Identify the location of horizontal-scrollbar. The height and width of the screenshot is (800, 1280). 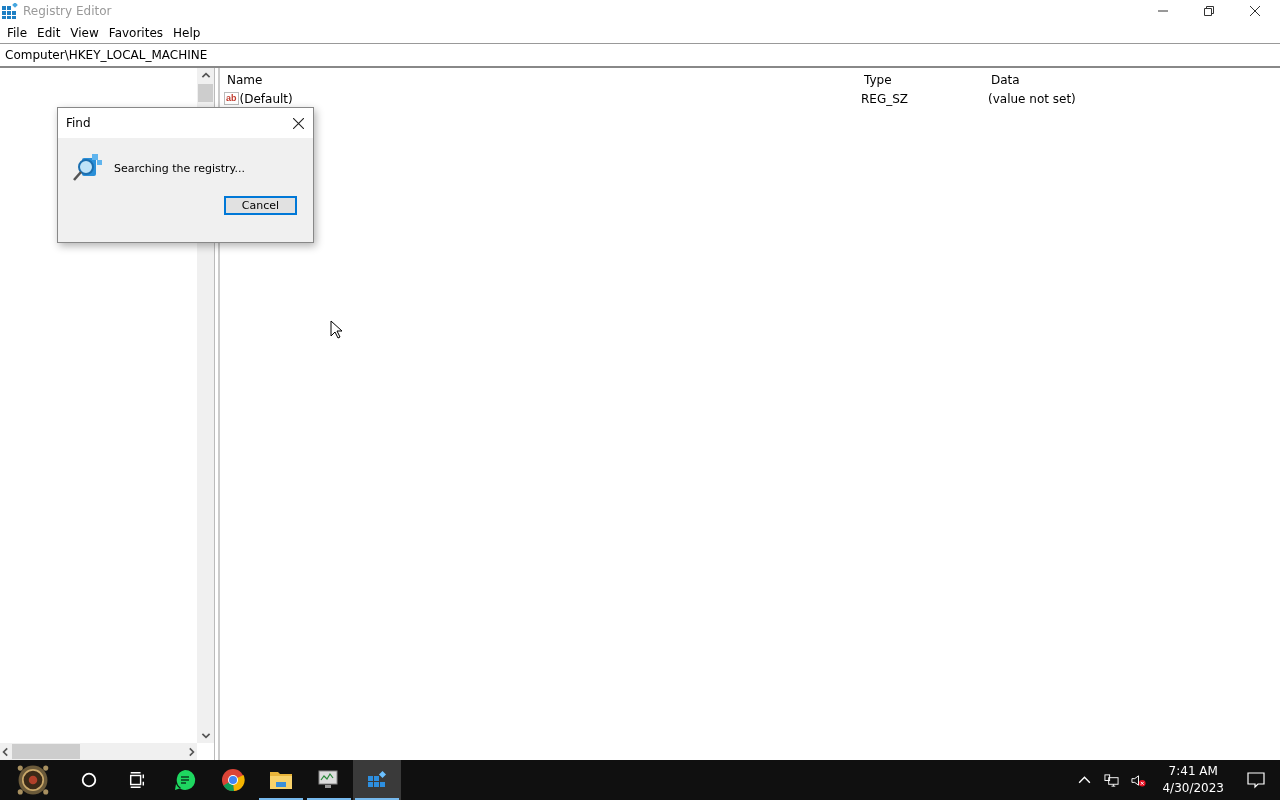
(98, 751).